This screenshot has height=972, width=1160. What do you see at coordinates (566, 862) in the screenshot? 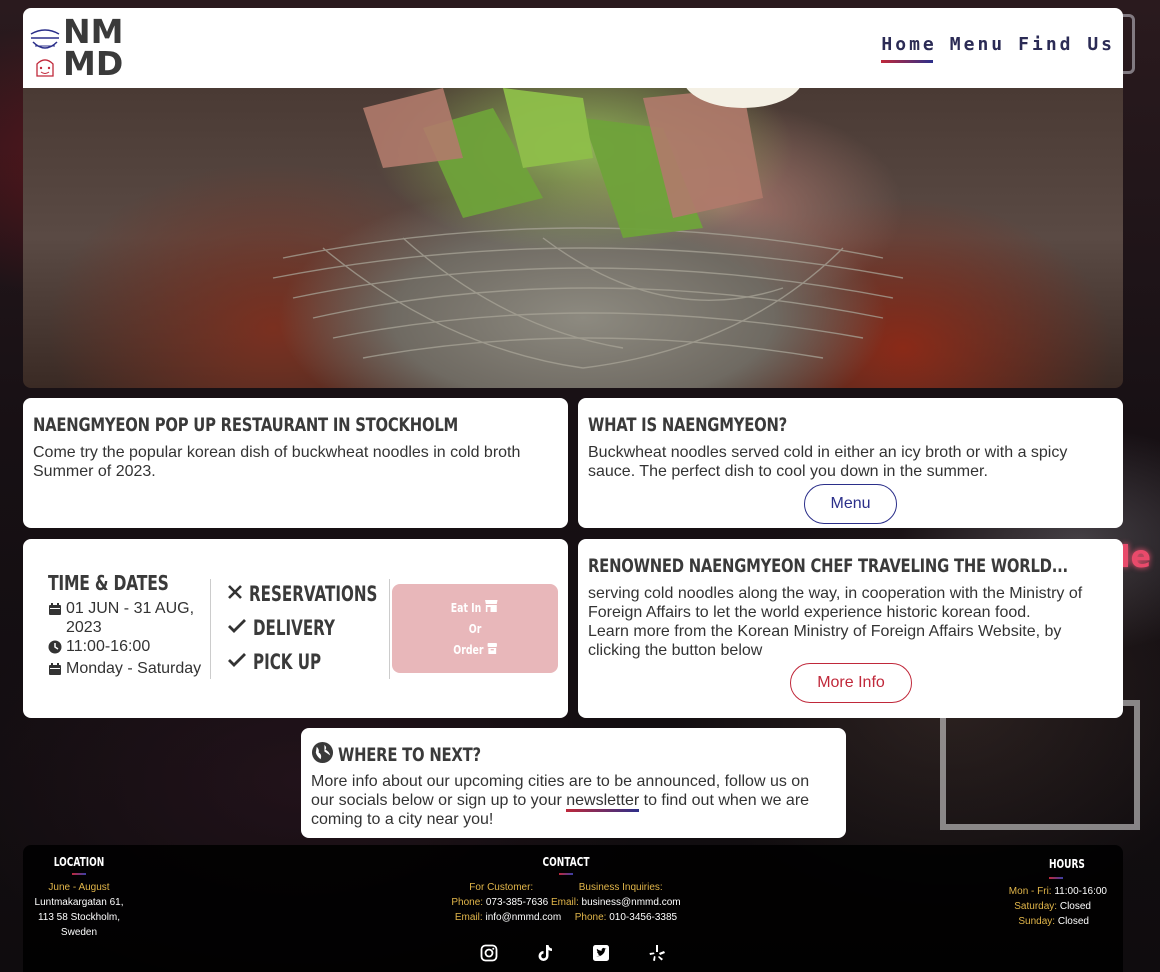
I see `contact-heading: CONTACT` at bounding box center [566, 862].